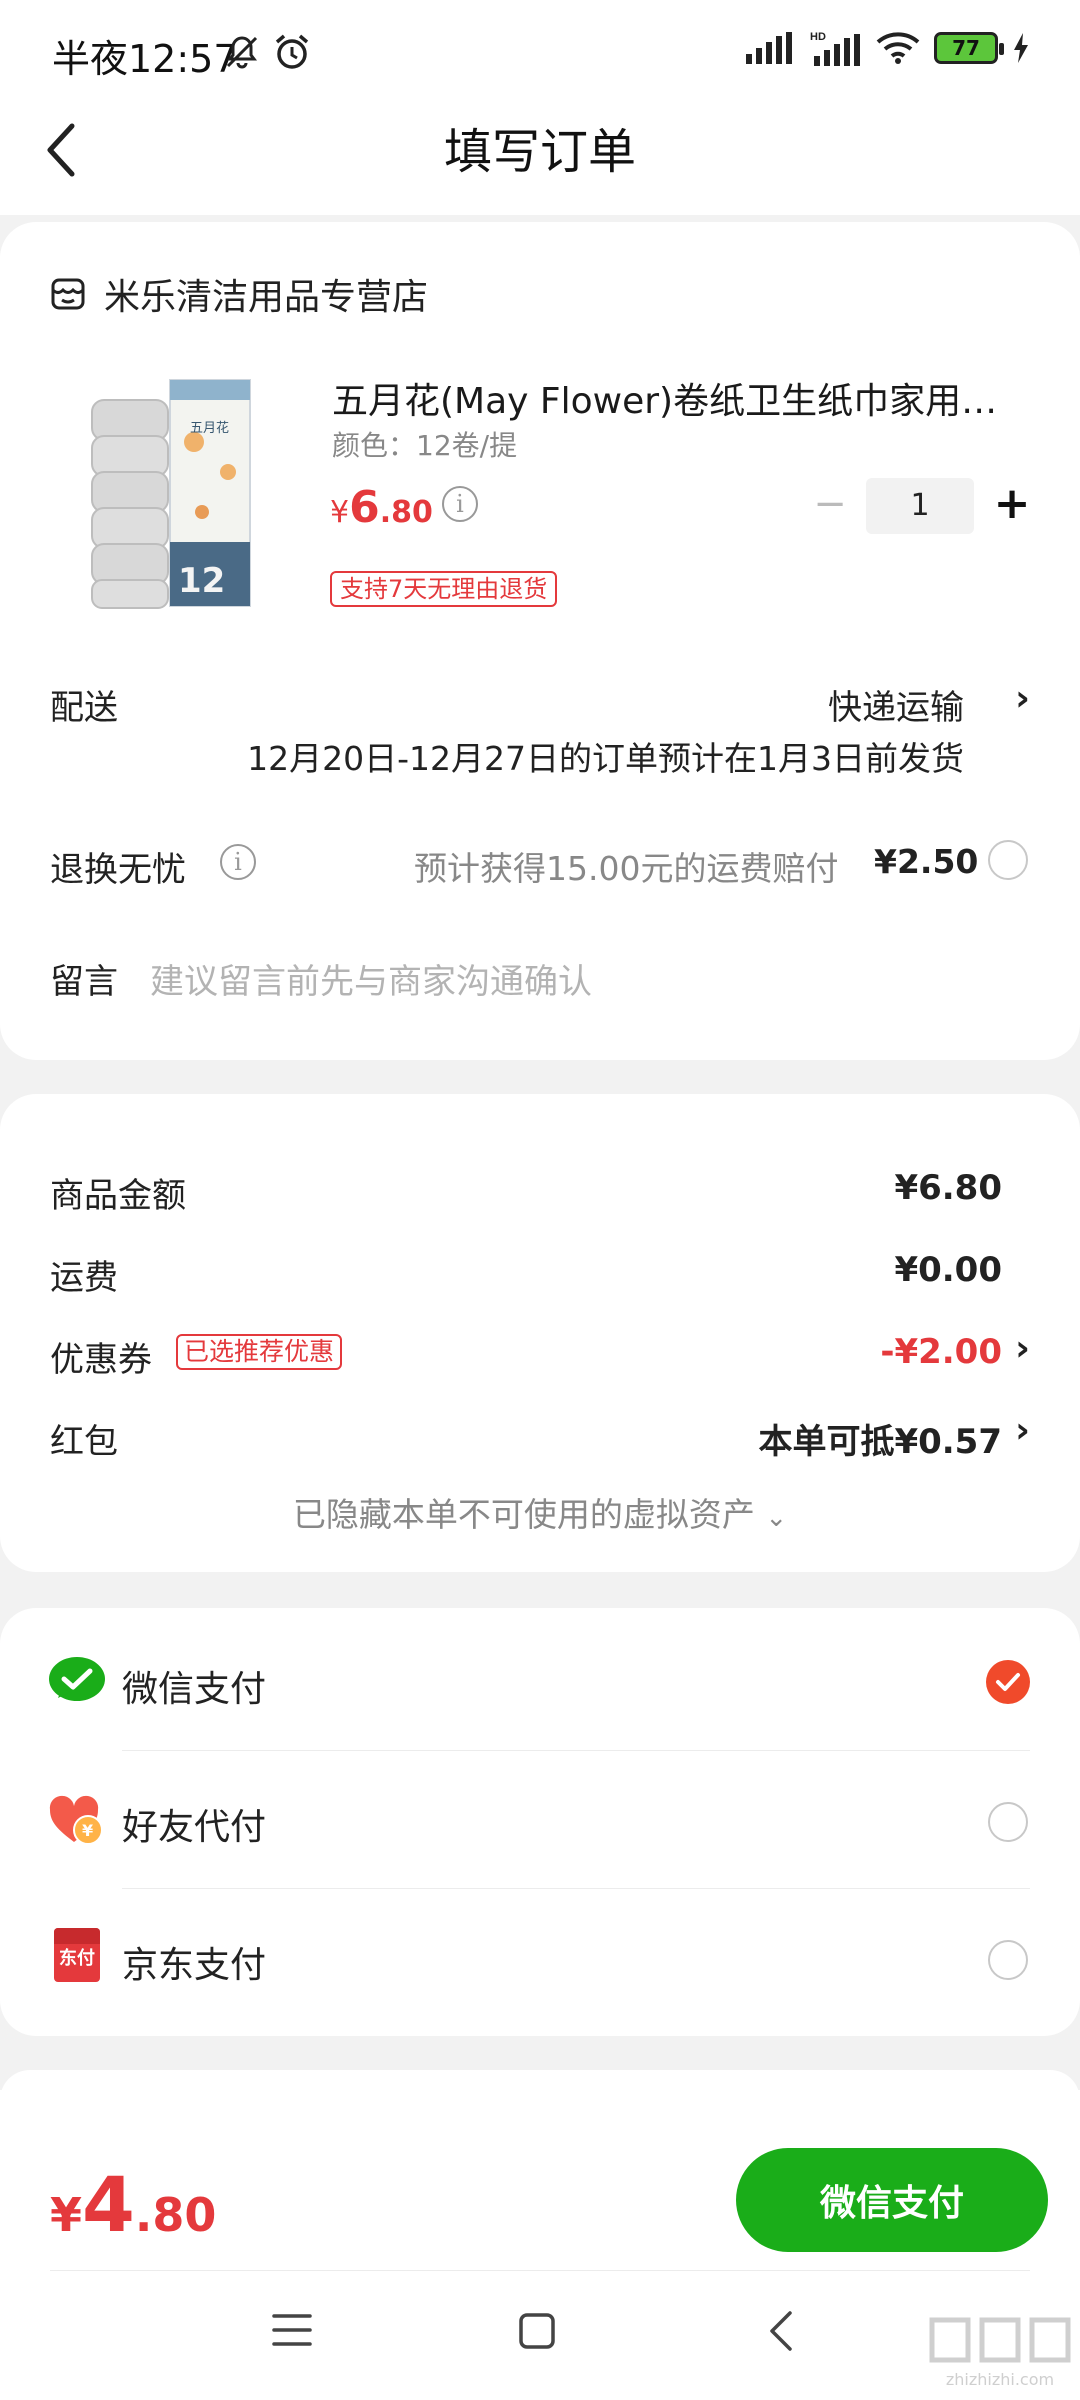 This screenshot has height=2400, width=1080. What do you see at coordinates (77, 1683) in the screenshot?
I see `wechat-pay-icon` at bounding box center [77, 1683].